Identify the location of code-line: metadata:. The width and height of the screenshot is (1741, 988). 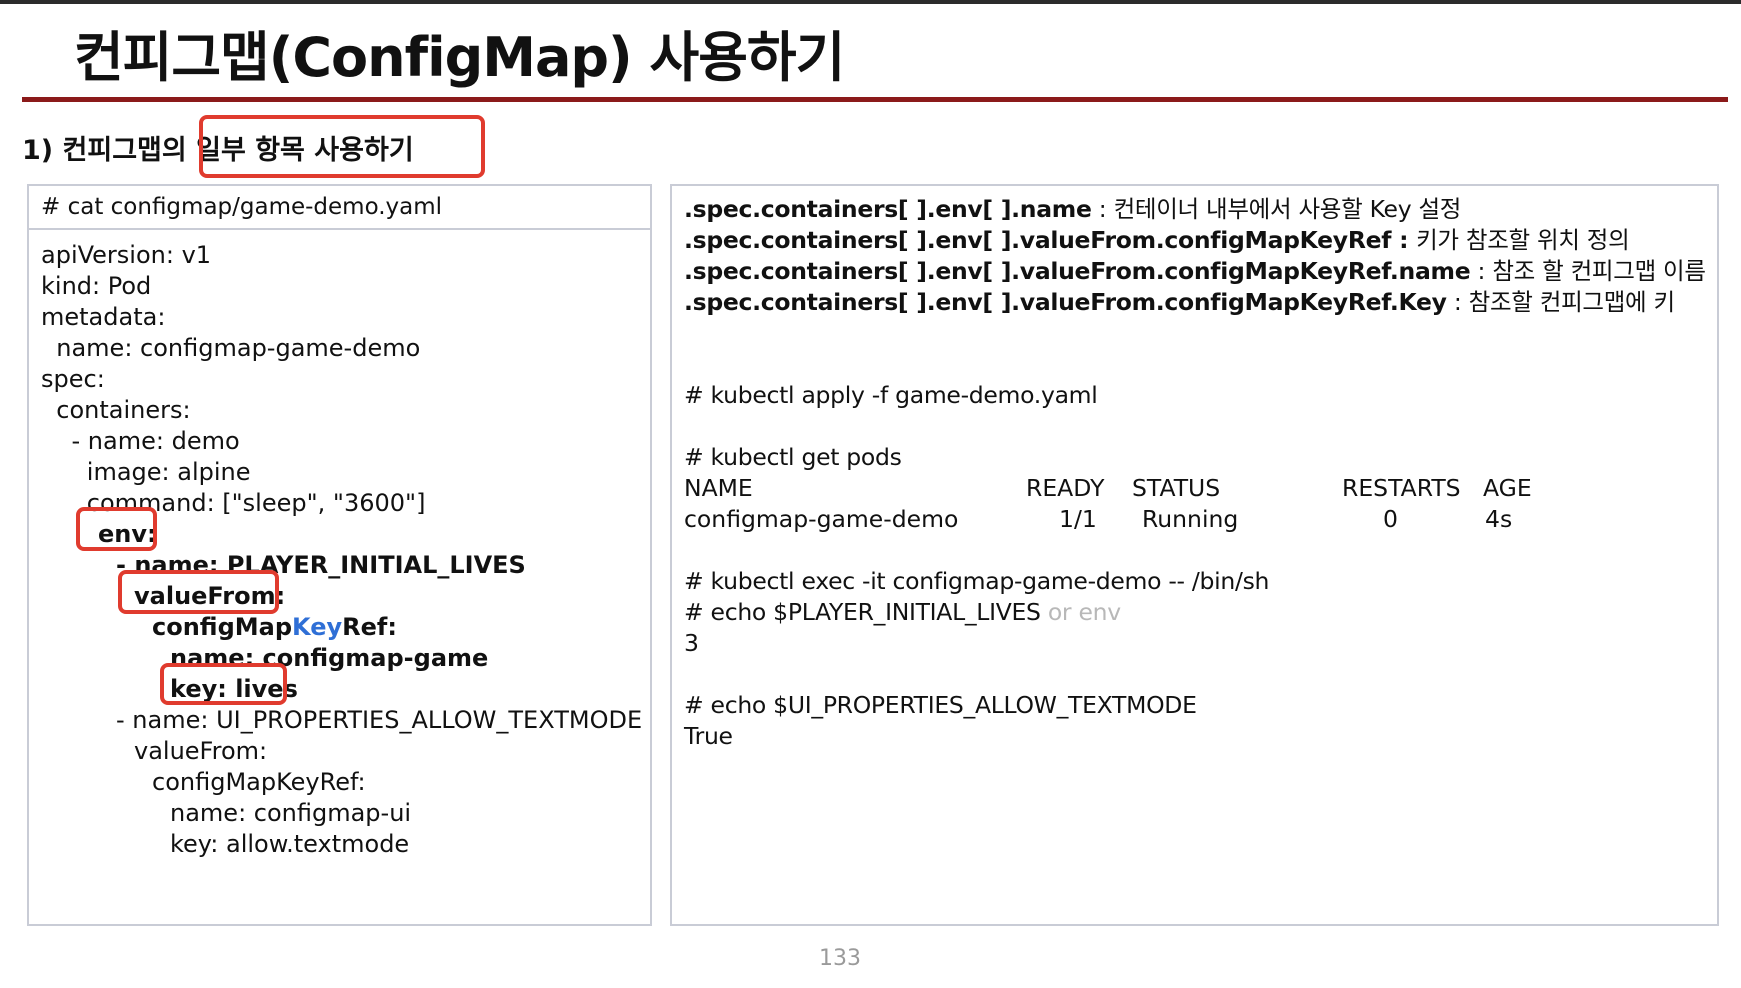
(103, 317).